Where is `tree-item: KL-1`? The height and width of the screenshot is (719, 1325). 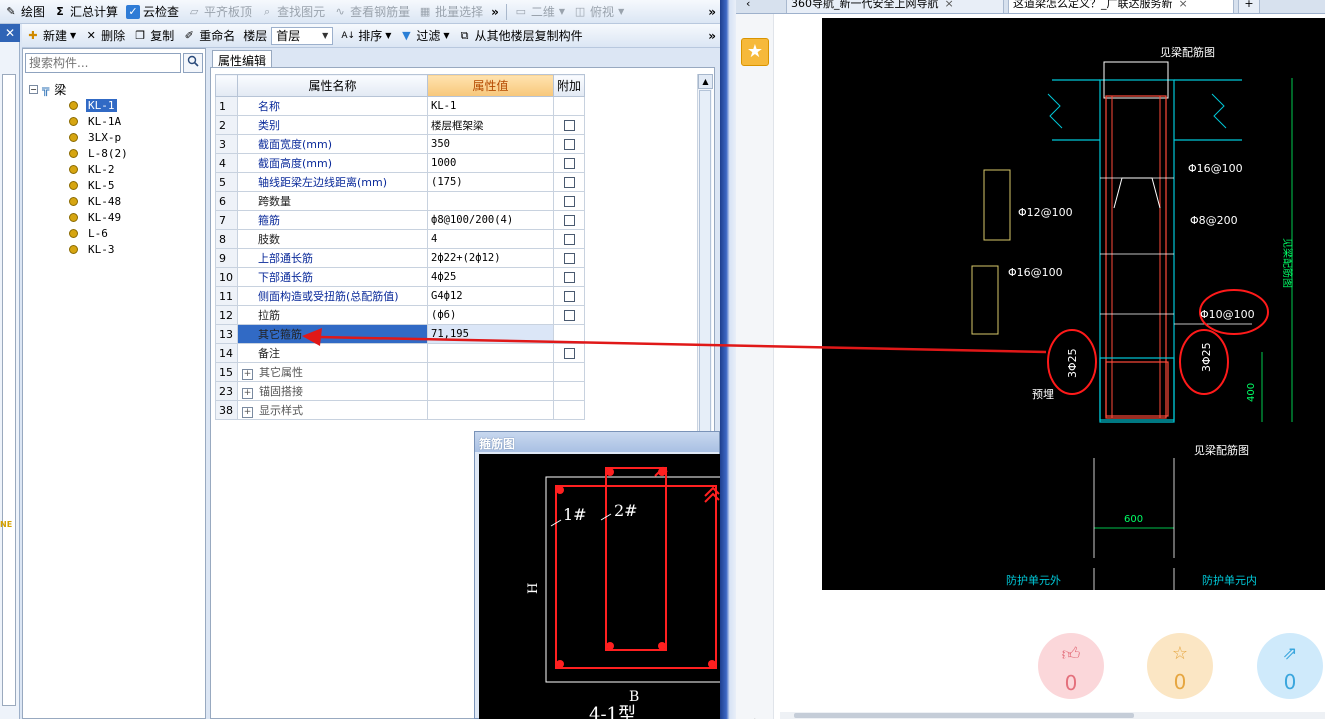
tree-item: KL-1 is located at coordinates (114, 105).